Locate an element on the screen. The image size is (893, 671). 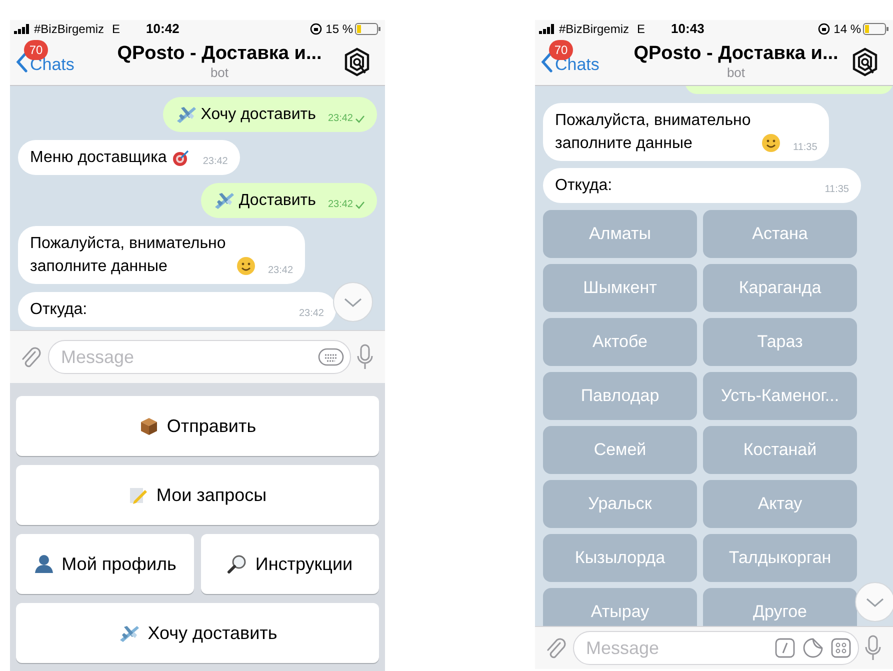
keyboard-button: Отправить is located at coordinates (197, 426).